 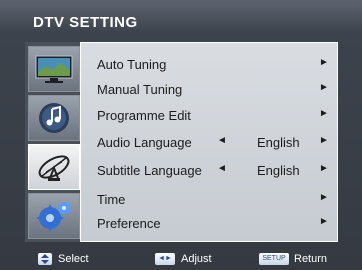 I want to click on menu-item-label: Audio Language, so click(x=144, y=142).